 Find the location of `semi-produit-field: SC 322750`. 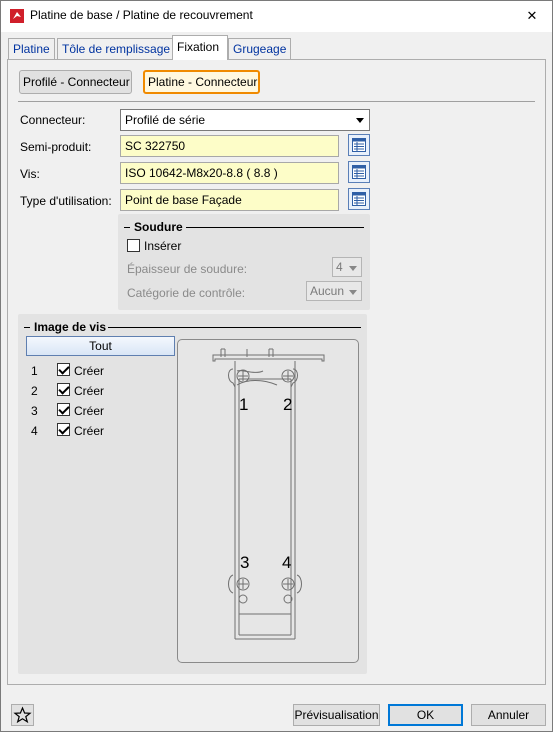

semi-produit-field: SC 322750 is located at coordinates (229, 146).